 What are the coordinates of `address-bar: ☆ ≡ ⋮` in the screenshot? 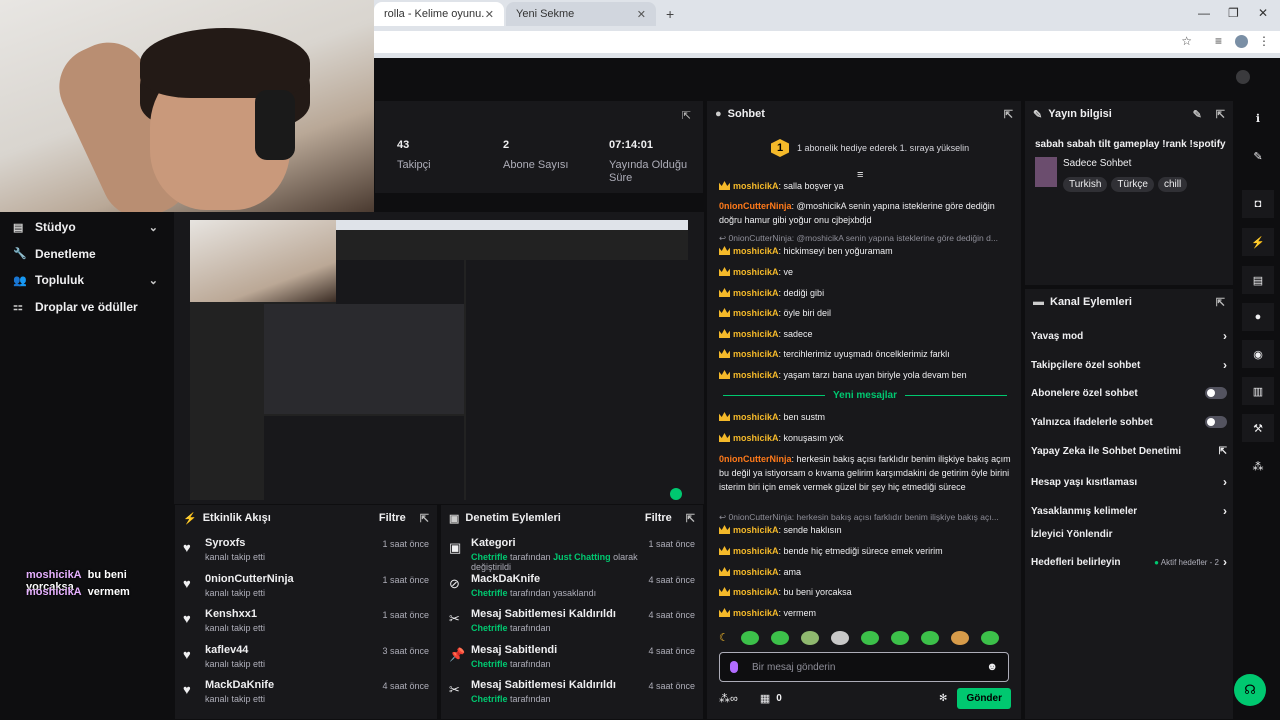 It's located at (825, 42).